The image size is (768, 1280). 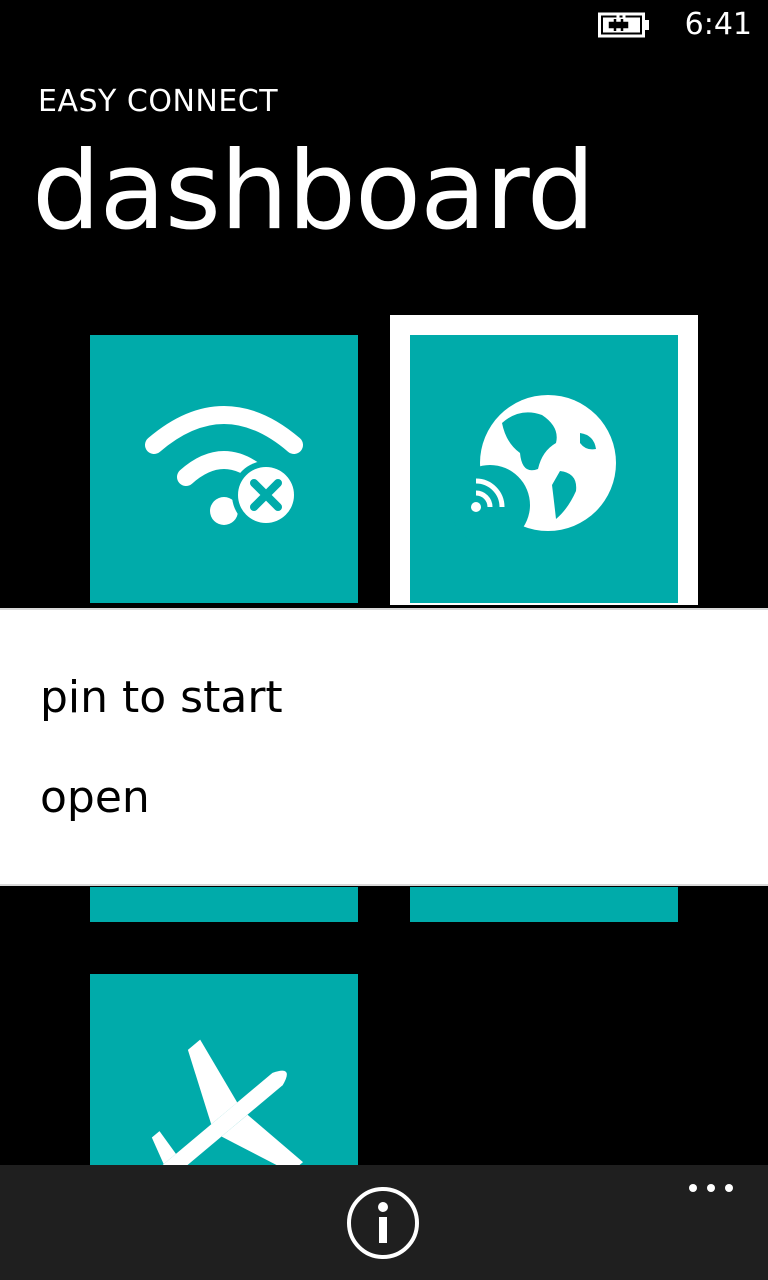 What do you see at coordinates (384, 26) in the screenshot?
I see `status-bar: 6:41` at bounding box center [384, 26].